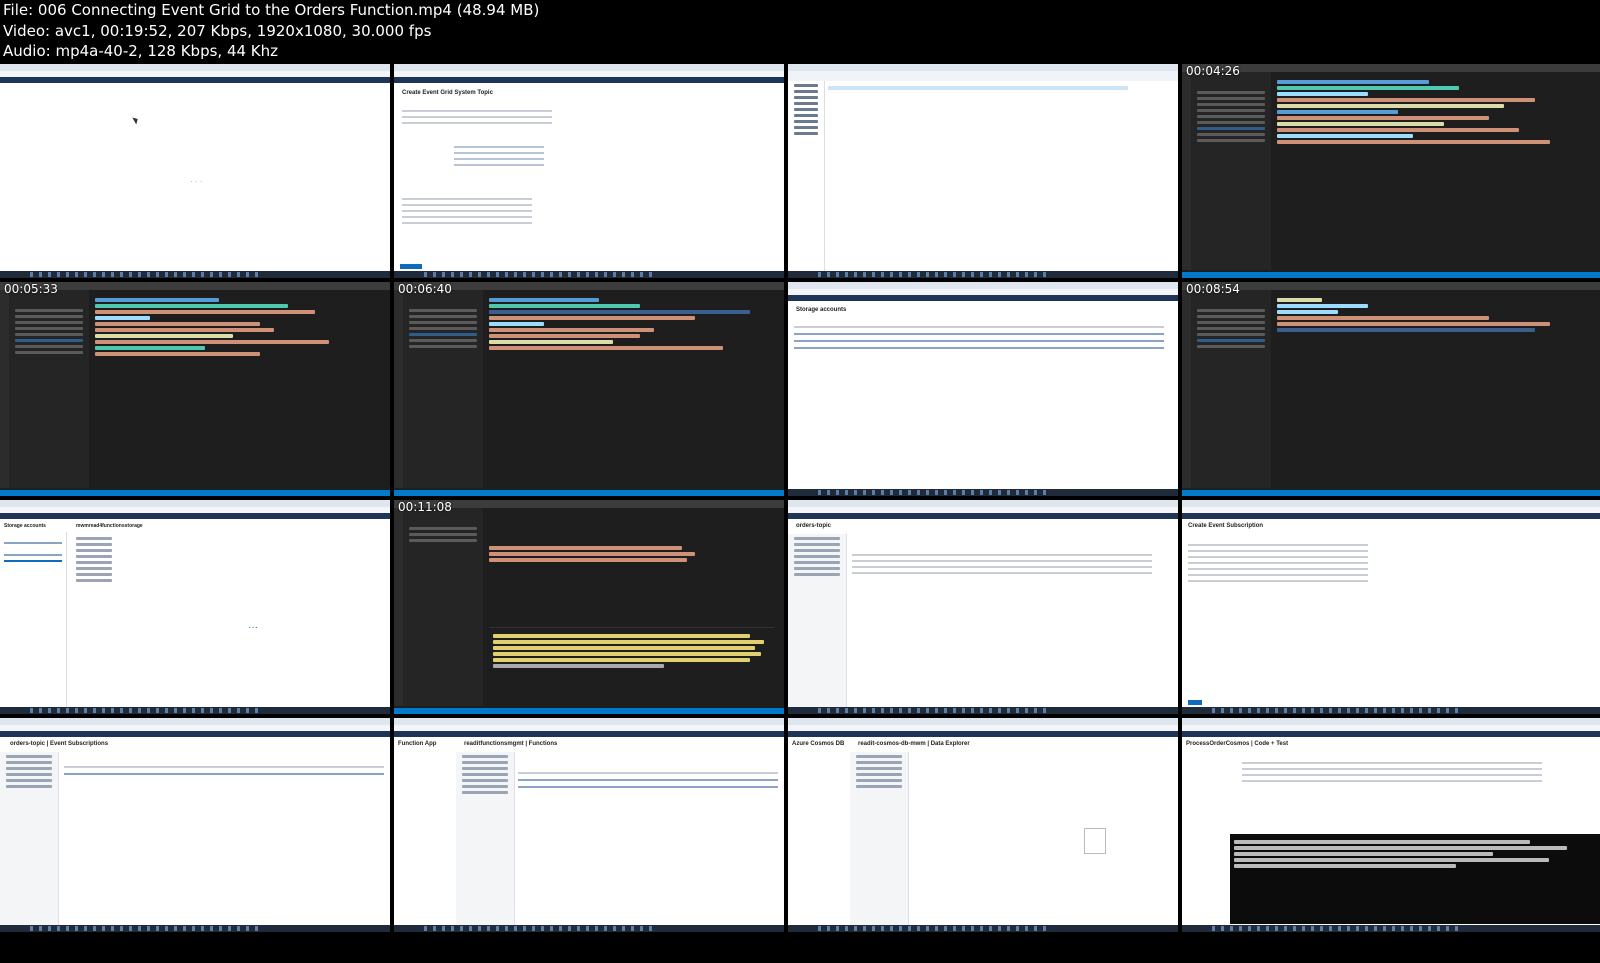  What do you see at coordinates (511, 744) in the screenshot?
I see `functions-blade-title: readitfunctionsmgmt | Functions` at bounding box center [511, 744].